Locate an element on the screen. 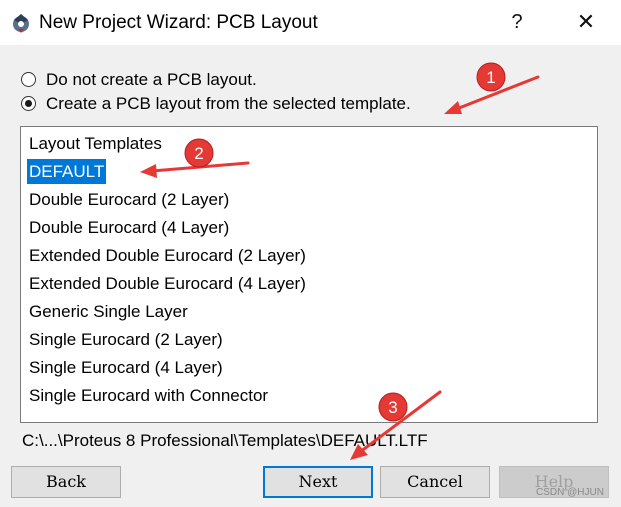  list-item: Single Eurocard (4 Layer) is located at coordinates (126, 367).